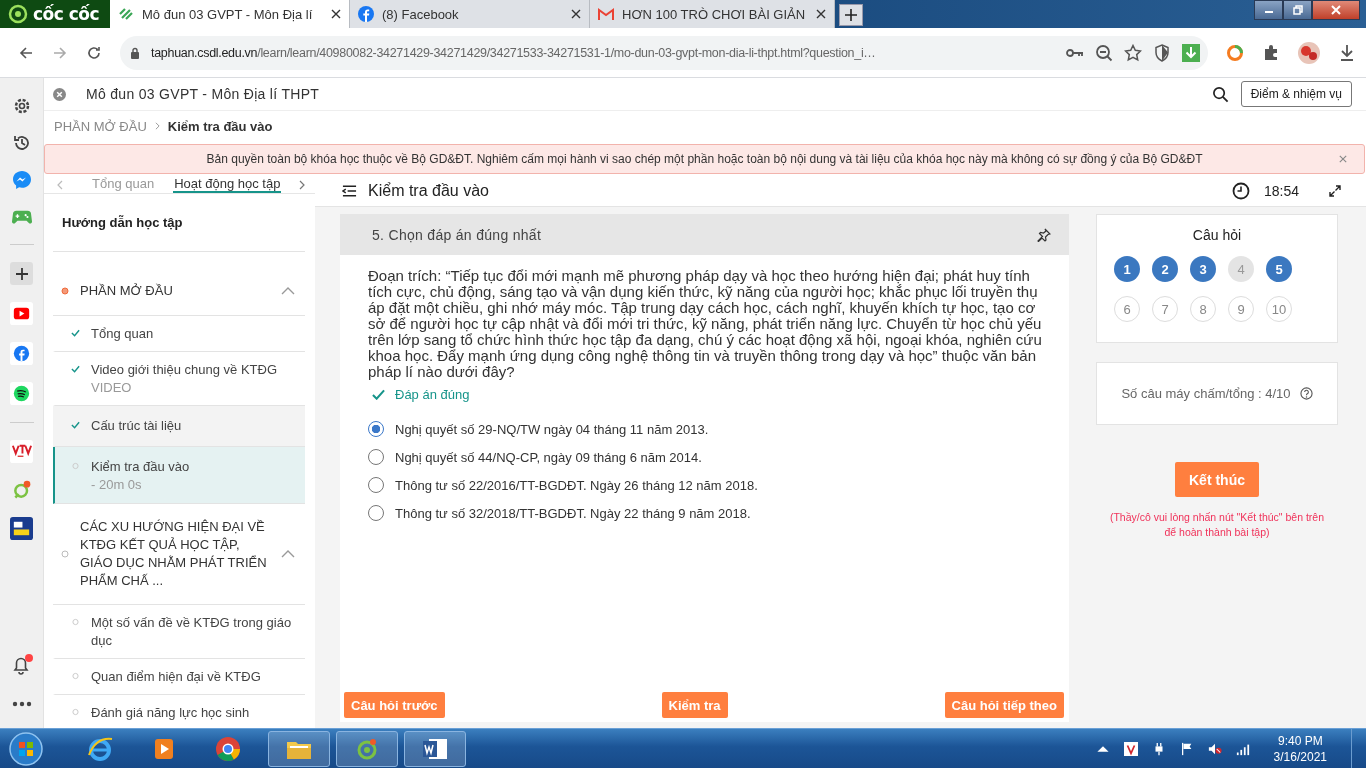 The height and width of the screenshot is (768, 1366). What do you see at coordinates (179, 632) in the screenshot?
I see `lesson-item: Một số vấn đề về KTĐG trong giáo dục` at bounding box center [179, 632].